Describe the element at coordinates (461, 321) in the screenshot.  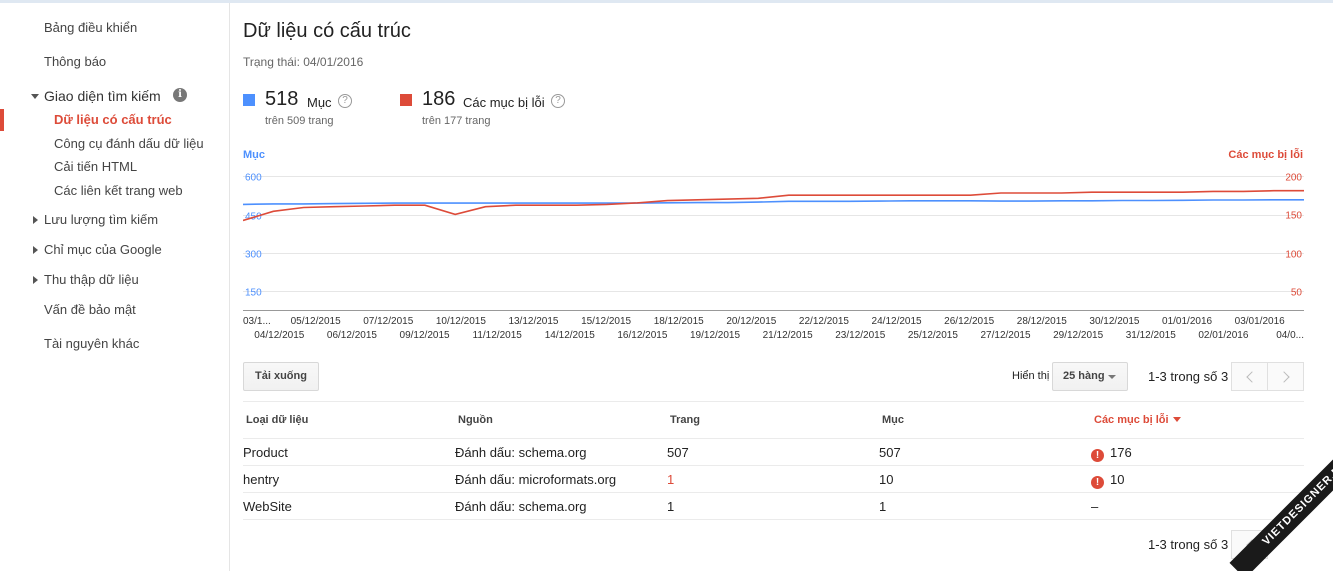
I see `x-tick-label: 10/12/2015` at that location.